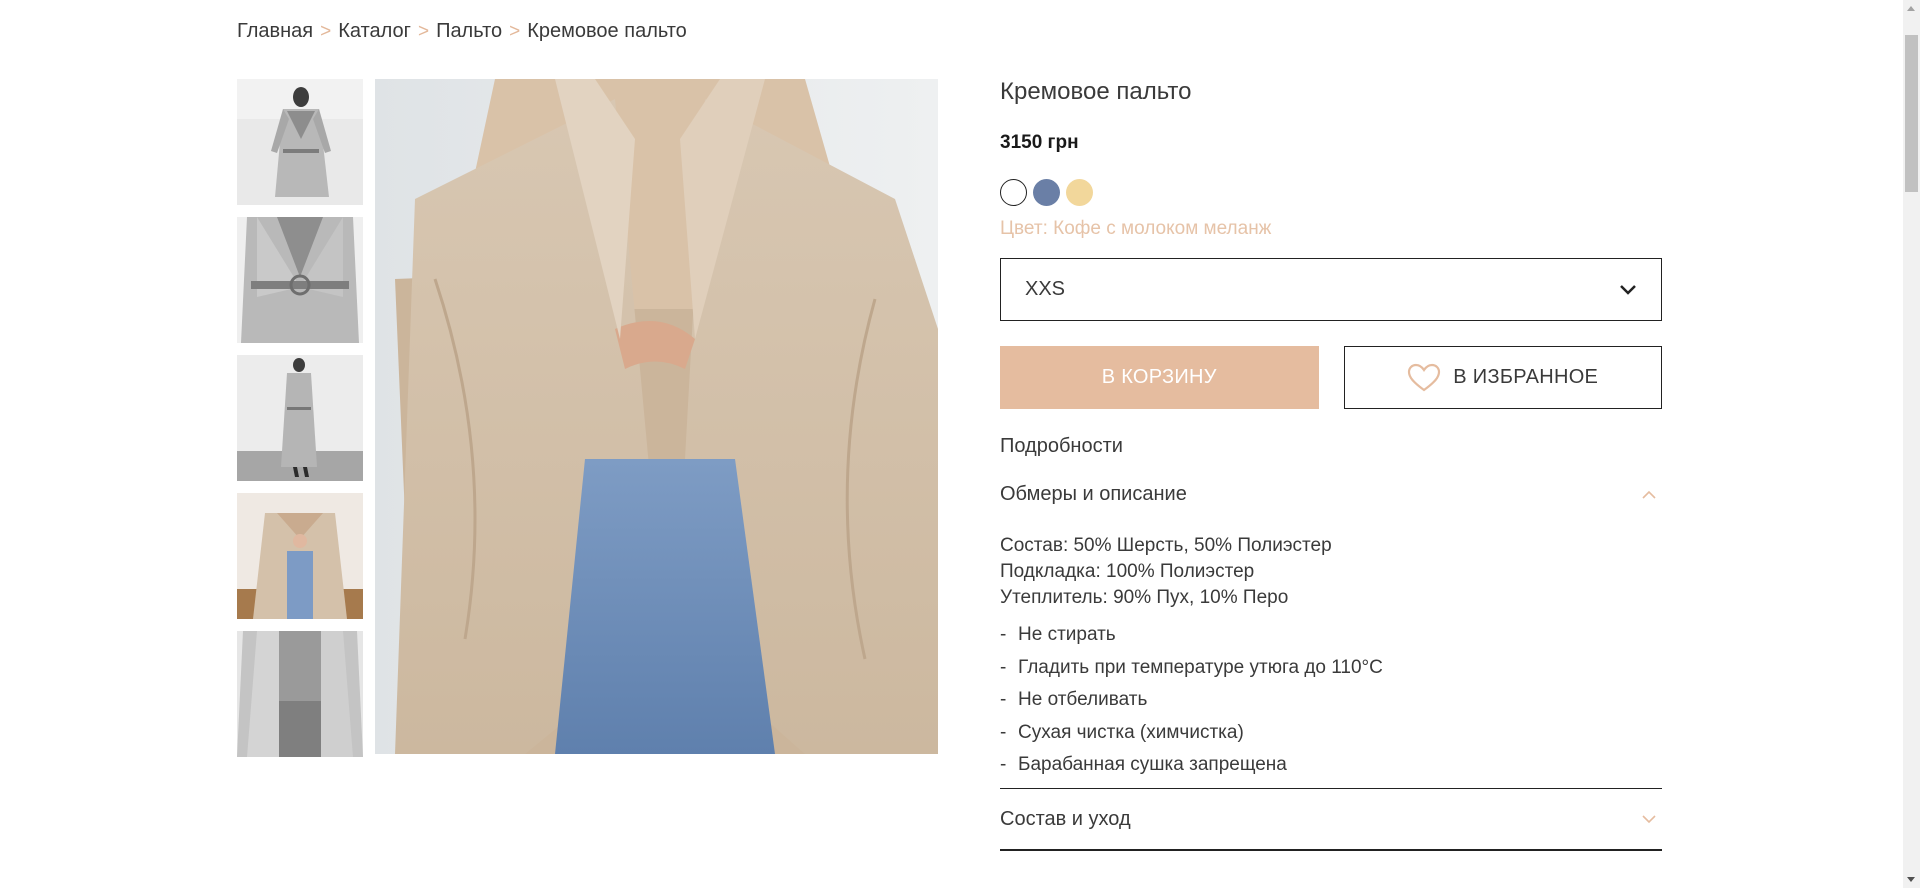  I want to click on size-select: XXS, so click(1331, 289).